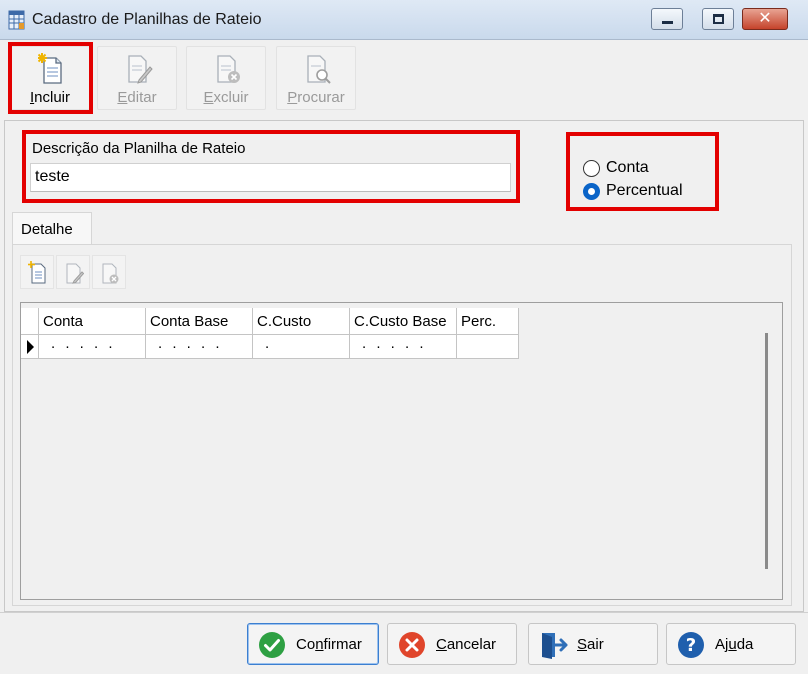 The width and height of the screenshot is (808, 674). What do you see at coordinates (272, 645) in the screenshot?
I see `check-circle-icon` at bounding box center [272, 645].